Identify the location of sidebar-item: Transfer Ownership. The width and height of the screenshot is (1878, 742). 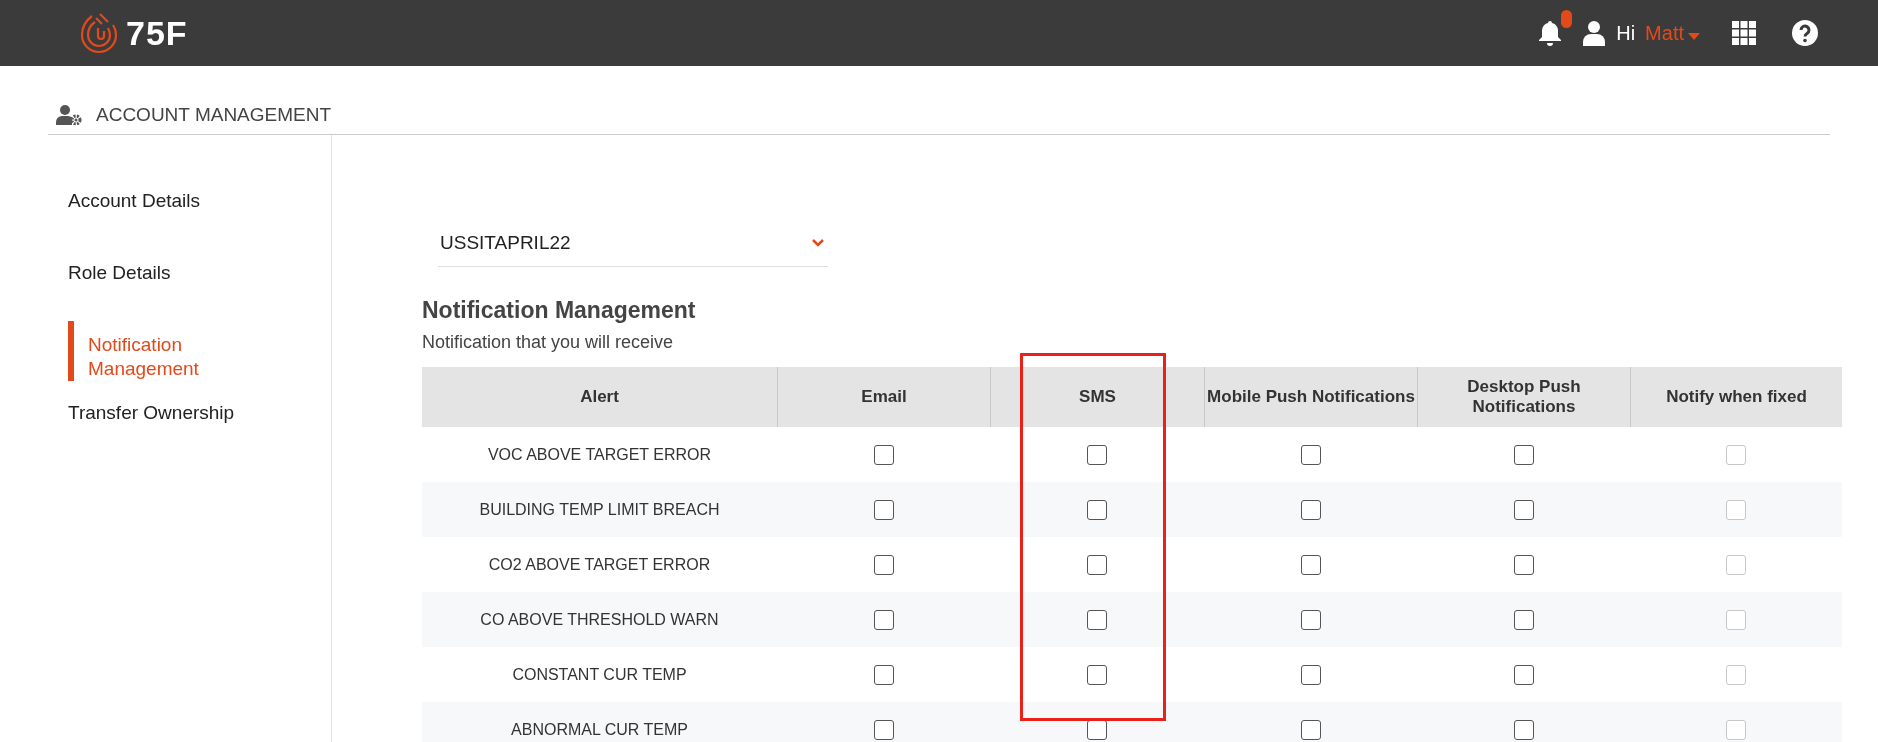
(189, 413).